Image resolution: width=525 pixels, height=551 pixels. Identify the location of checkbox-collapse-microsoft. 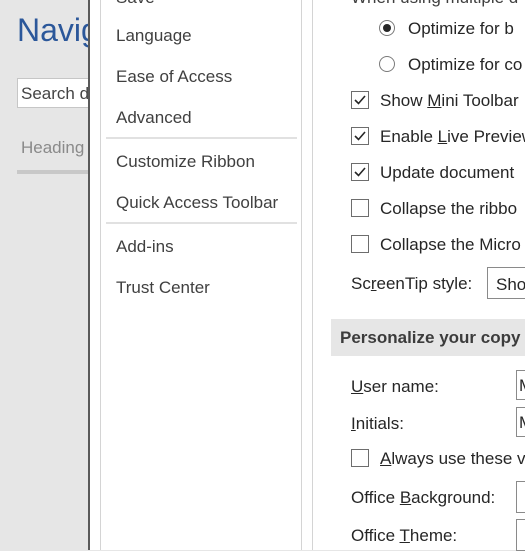
(360, 244).